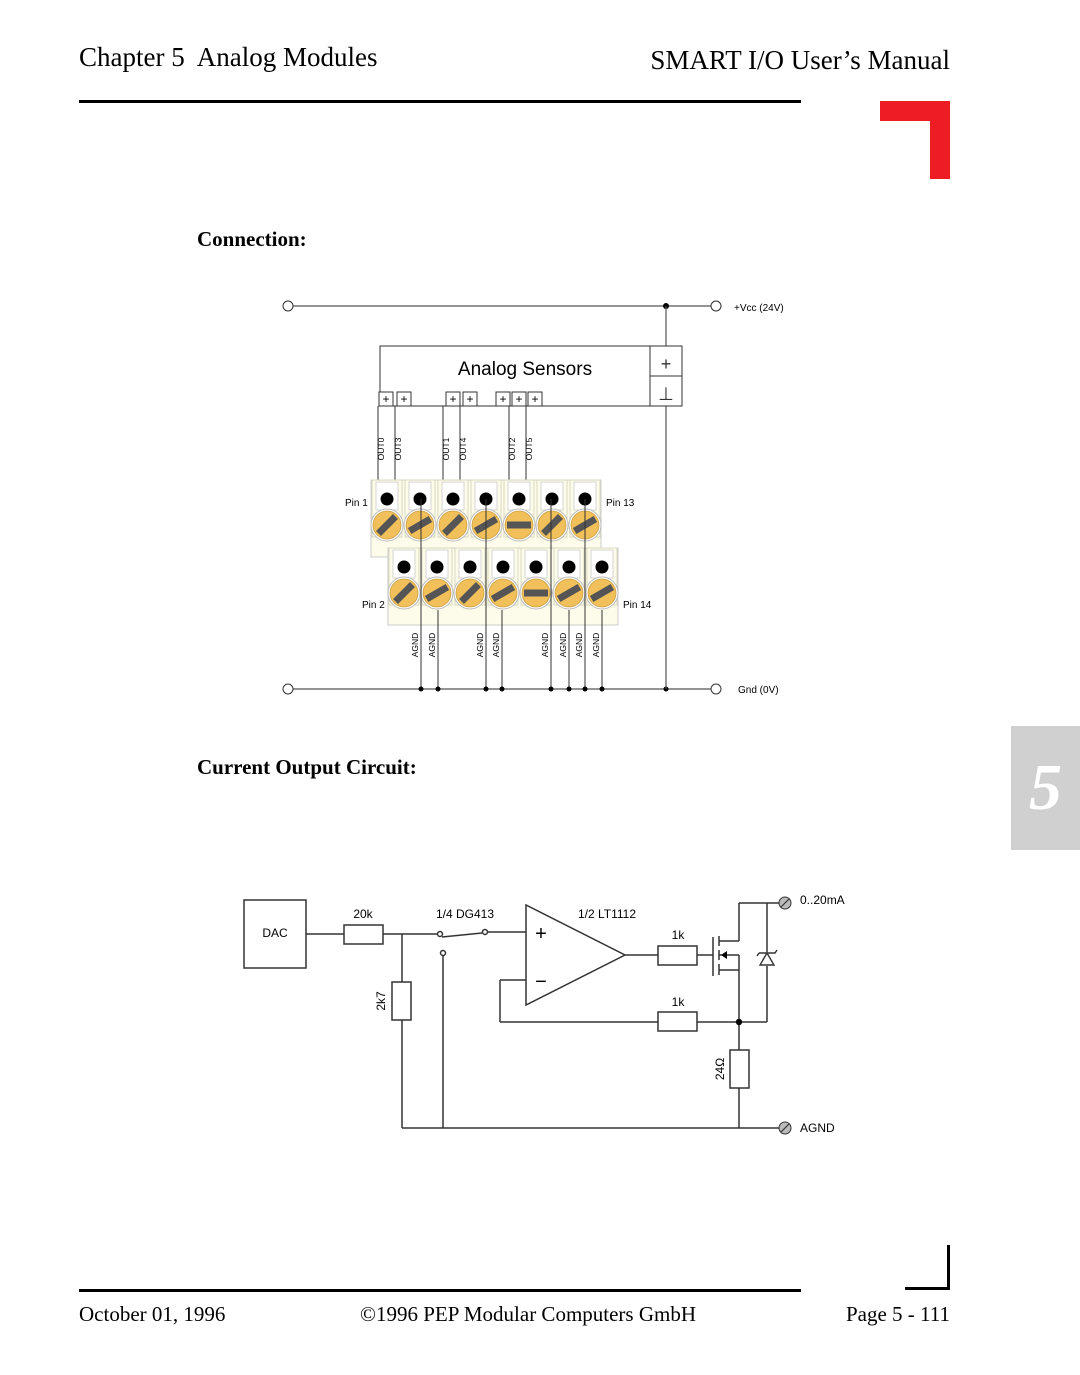  What do you see at coordinates (463, 448) in the screenshot?
I see `output-label: OUT4` at bounding box center [463, 448].